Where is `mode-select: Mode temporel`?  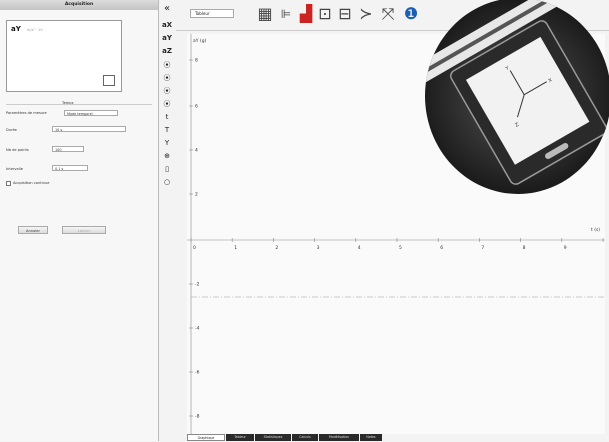
mode-select: Mode temporel is located at coordinates (91, 113).